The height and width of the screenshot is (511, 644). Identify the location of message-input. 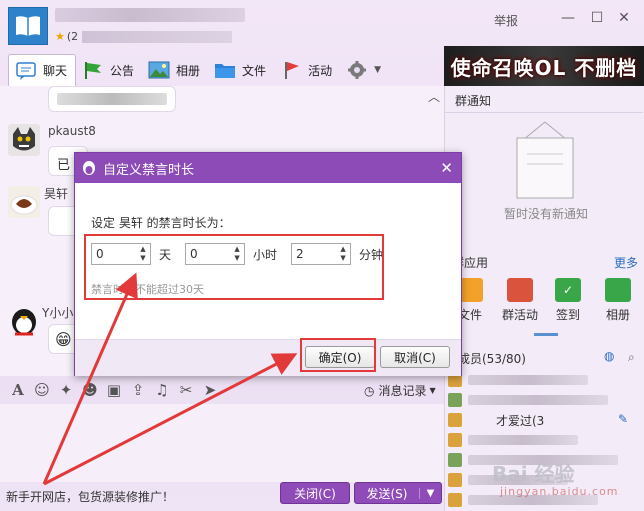
(222, 443).